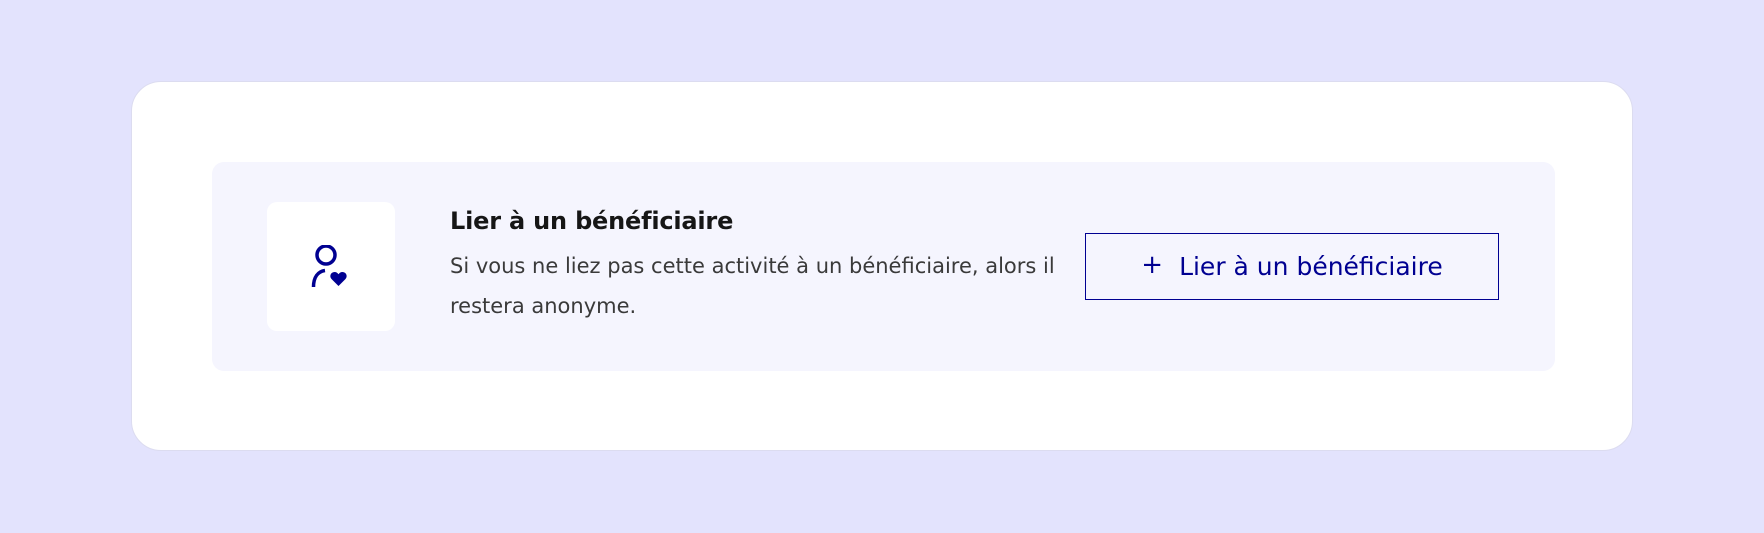 This screenshot has height=533, width=1764. What do you see at coordinates (592, 221) in the screenshot?
I see `section-title: Lier à un bénéficiaire` at bounding box center [592, 221].